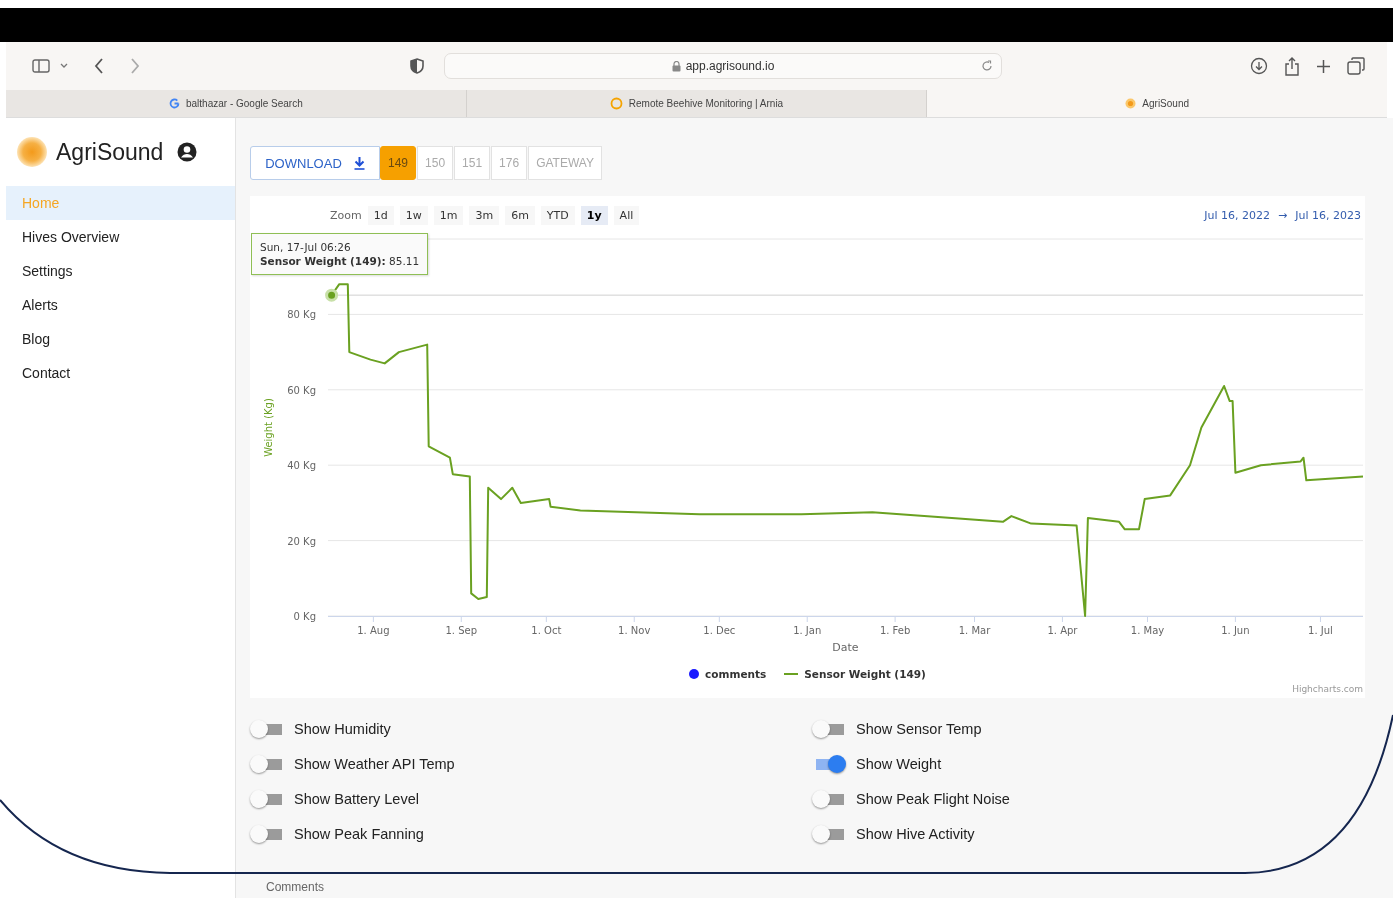 The height and width of the screenshot is (898, 1393). What do you see at coordinates (1259, 66) in the screenshot?
I see `download-icon` at bounding box center [1259, 66].